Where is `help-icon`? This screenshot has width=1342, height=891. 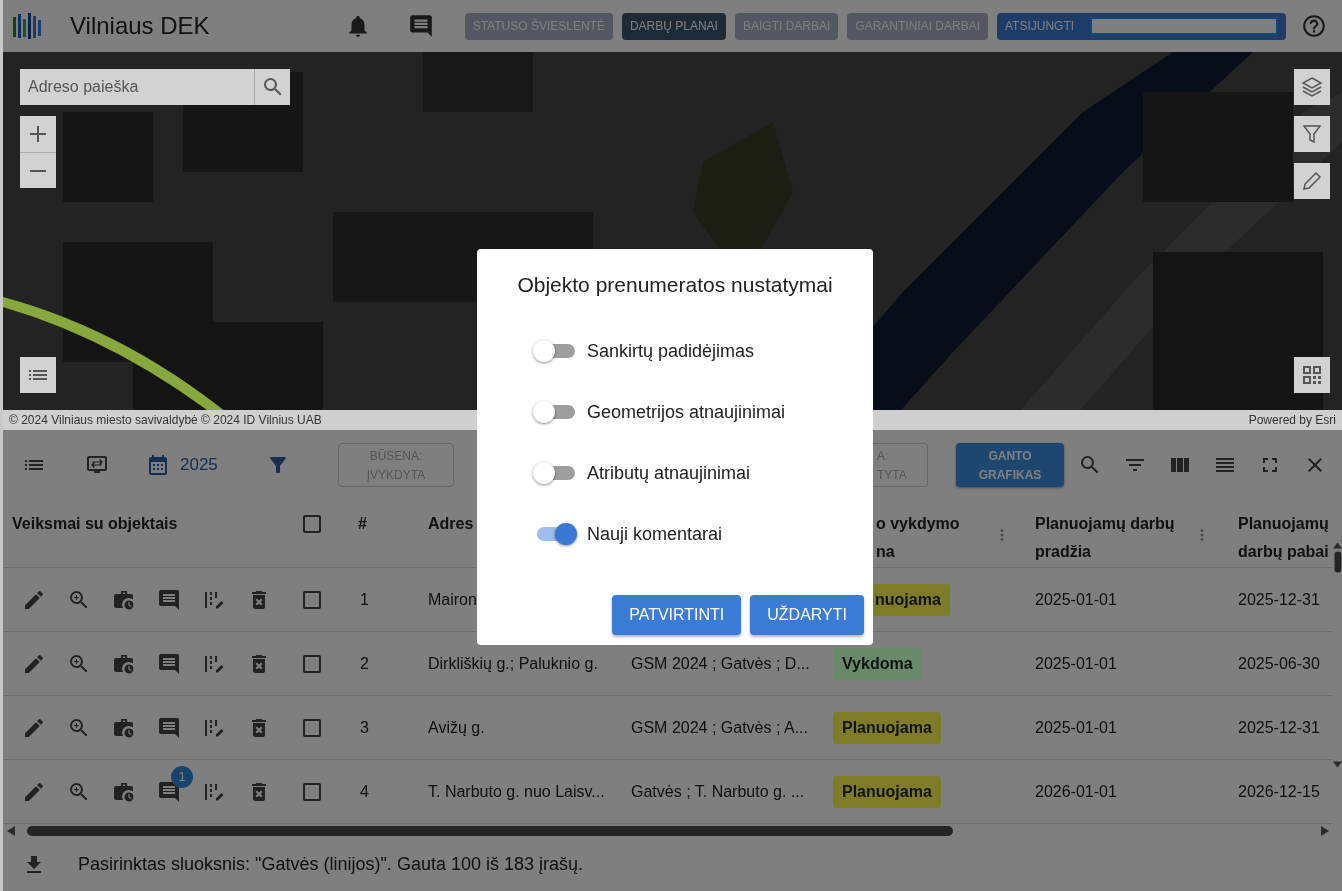 help-icon is located at coordinates (1314, 26).